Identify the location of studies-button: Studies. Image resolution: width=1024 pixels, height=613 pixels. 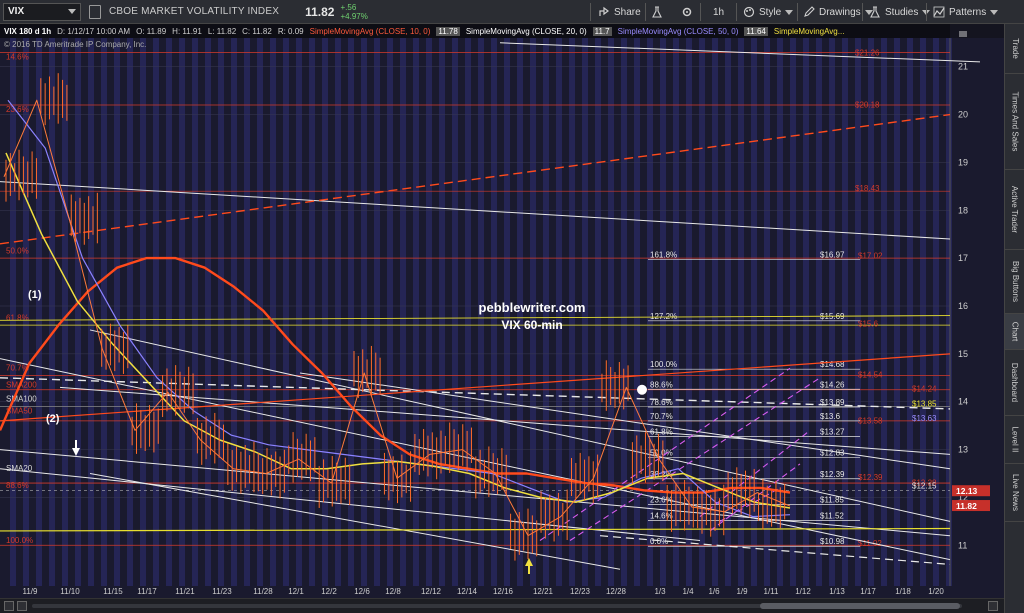
(900, 12).